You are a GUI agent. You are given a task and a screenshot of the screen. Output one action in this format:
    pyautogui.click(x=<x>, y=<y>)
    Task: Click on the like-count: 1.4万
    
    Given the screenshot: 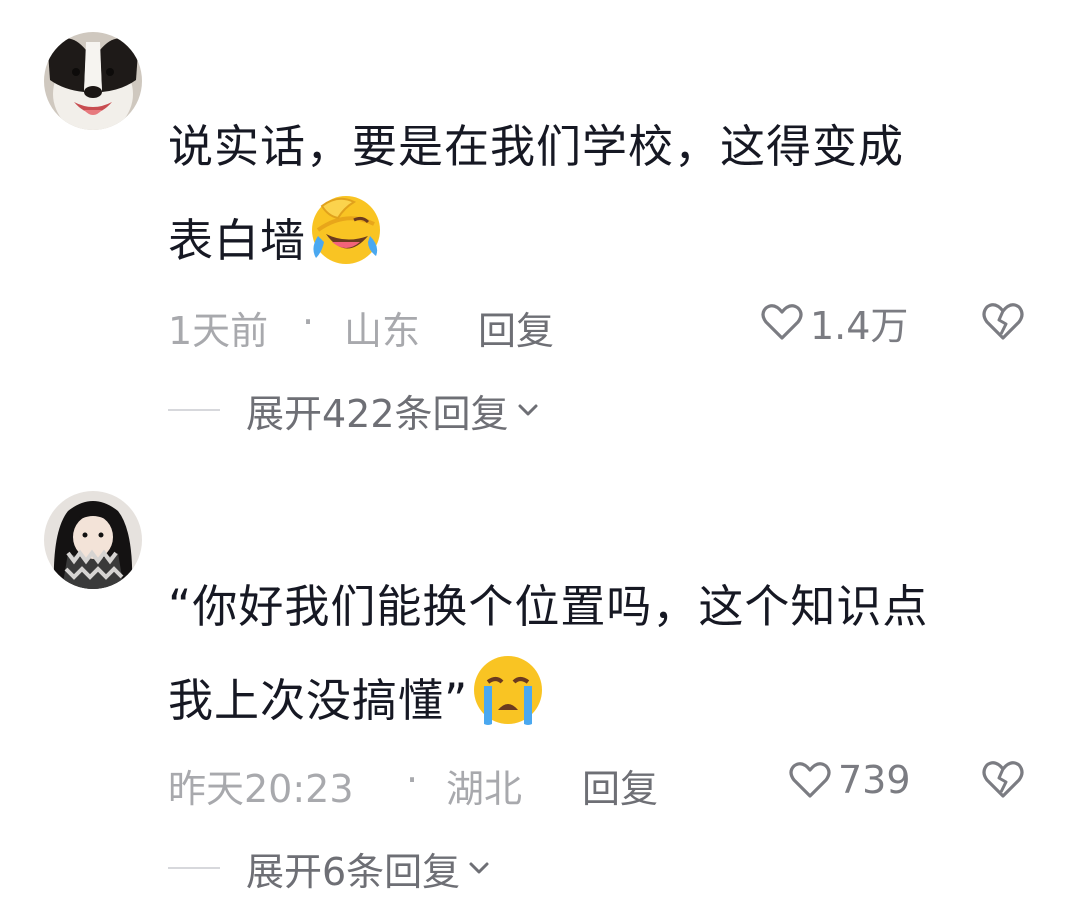 What is the action you would take?
    pyautogui.click(x=859, y=325)
    